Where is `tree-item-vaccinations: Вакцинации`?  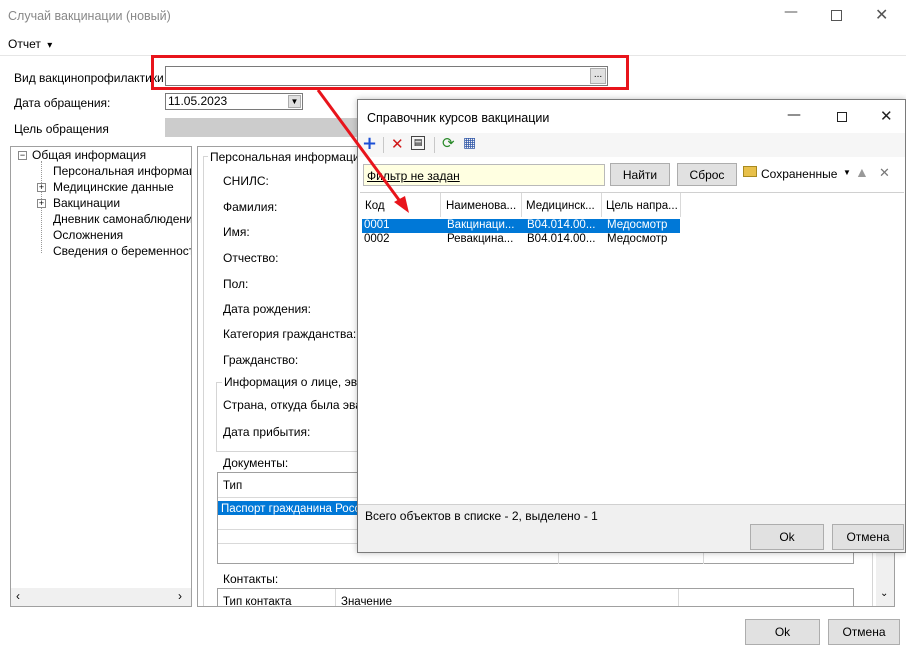 tree-item-vaccinations: Вакцинации is located at coordinates (86, 203).